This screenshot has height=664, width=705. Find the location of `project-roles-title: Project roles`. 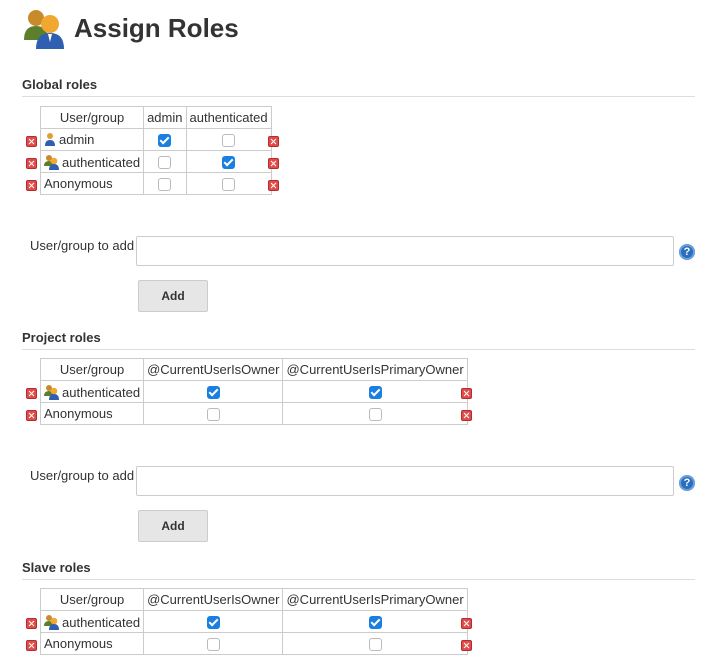

project-roles-title: Project roles is located at coordinates (358, 340).